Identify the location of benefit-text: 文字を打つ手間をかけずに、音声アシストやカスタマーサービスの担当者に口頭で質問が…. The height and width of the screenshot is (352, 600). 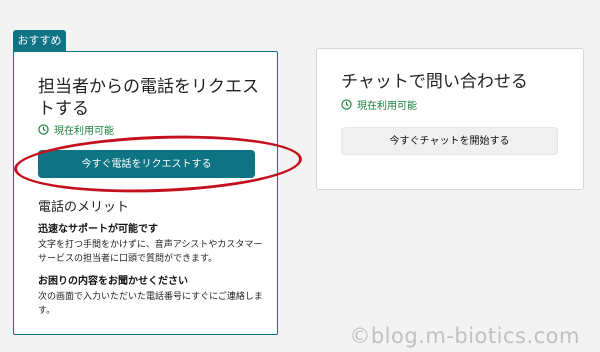
(150, 252).